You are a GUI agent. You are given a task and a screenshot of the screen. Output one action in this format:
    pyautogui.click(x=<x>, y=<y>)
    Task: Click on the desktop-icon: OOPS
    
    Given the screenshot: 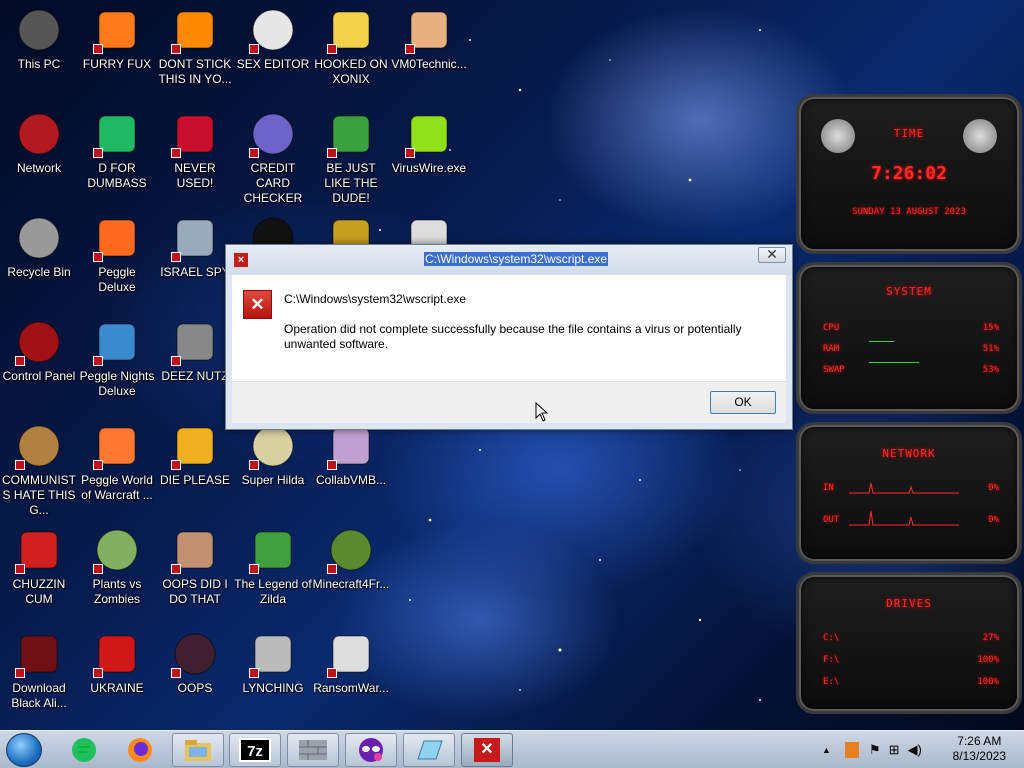 What is the action you would take?
    pyautogui.click(x=195, y=663)
    